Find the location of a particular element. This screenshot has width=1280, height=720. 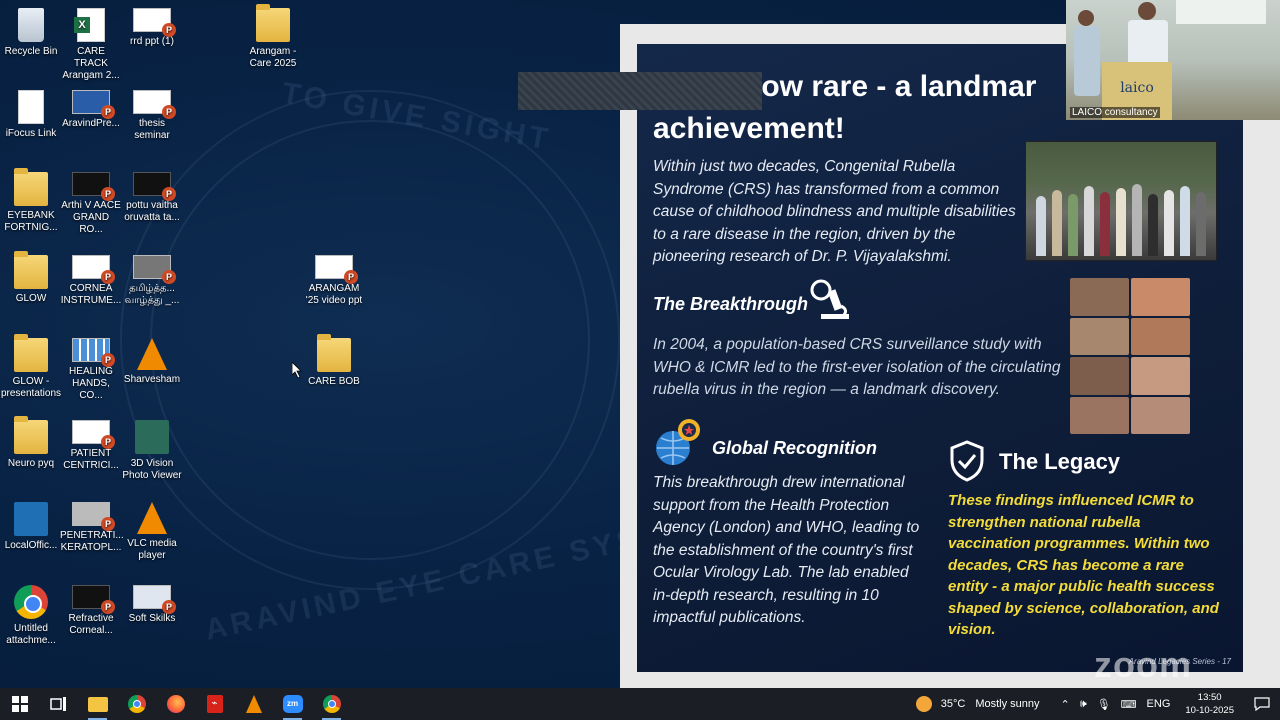

whiteboard is located at coordinates (1221, 12).